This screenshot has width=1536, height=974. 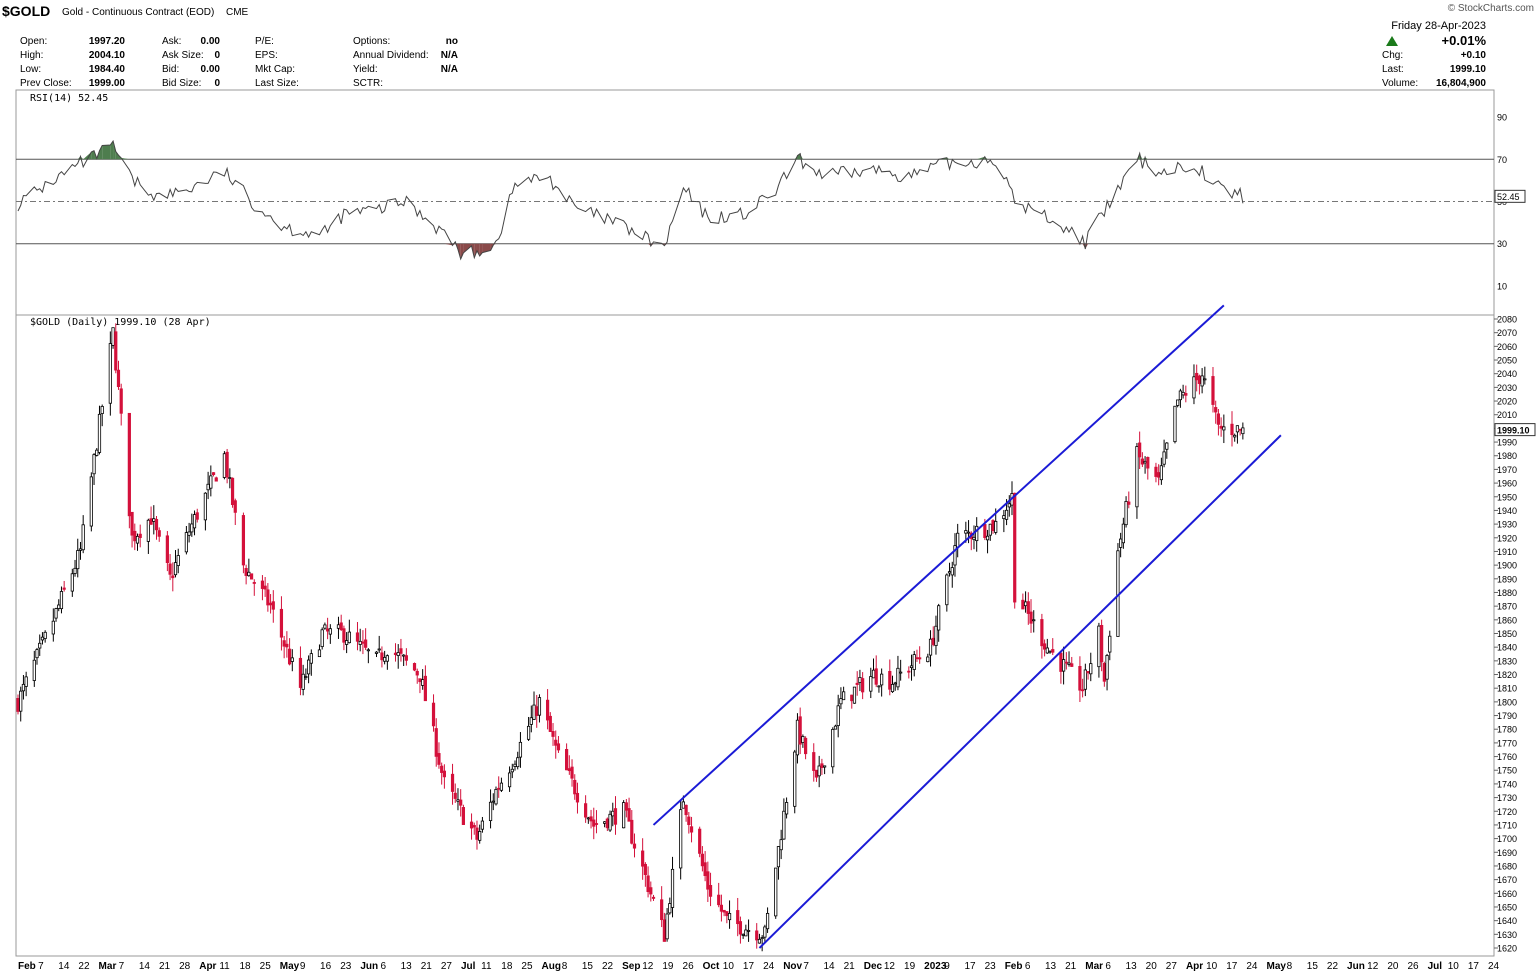 I want to click on x-tick-label: 8, so click(x=565, y=966).